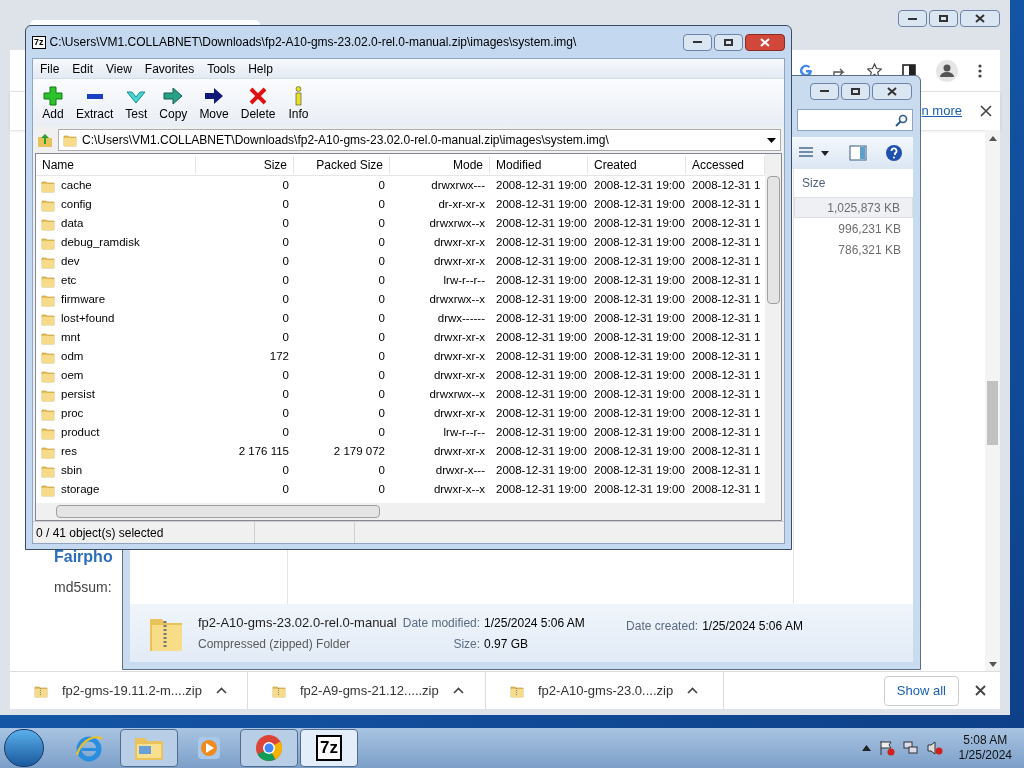 The width and height of the screenshot is (1024, 768). I want to click on file-name: debug_ramdisk, so click(100, 242).